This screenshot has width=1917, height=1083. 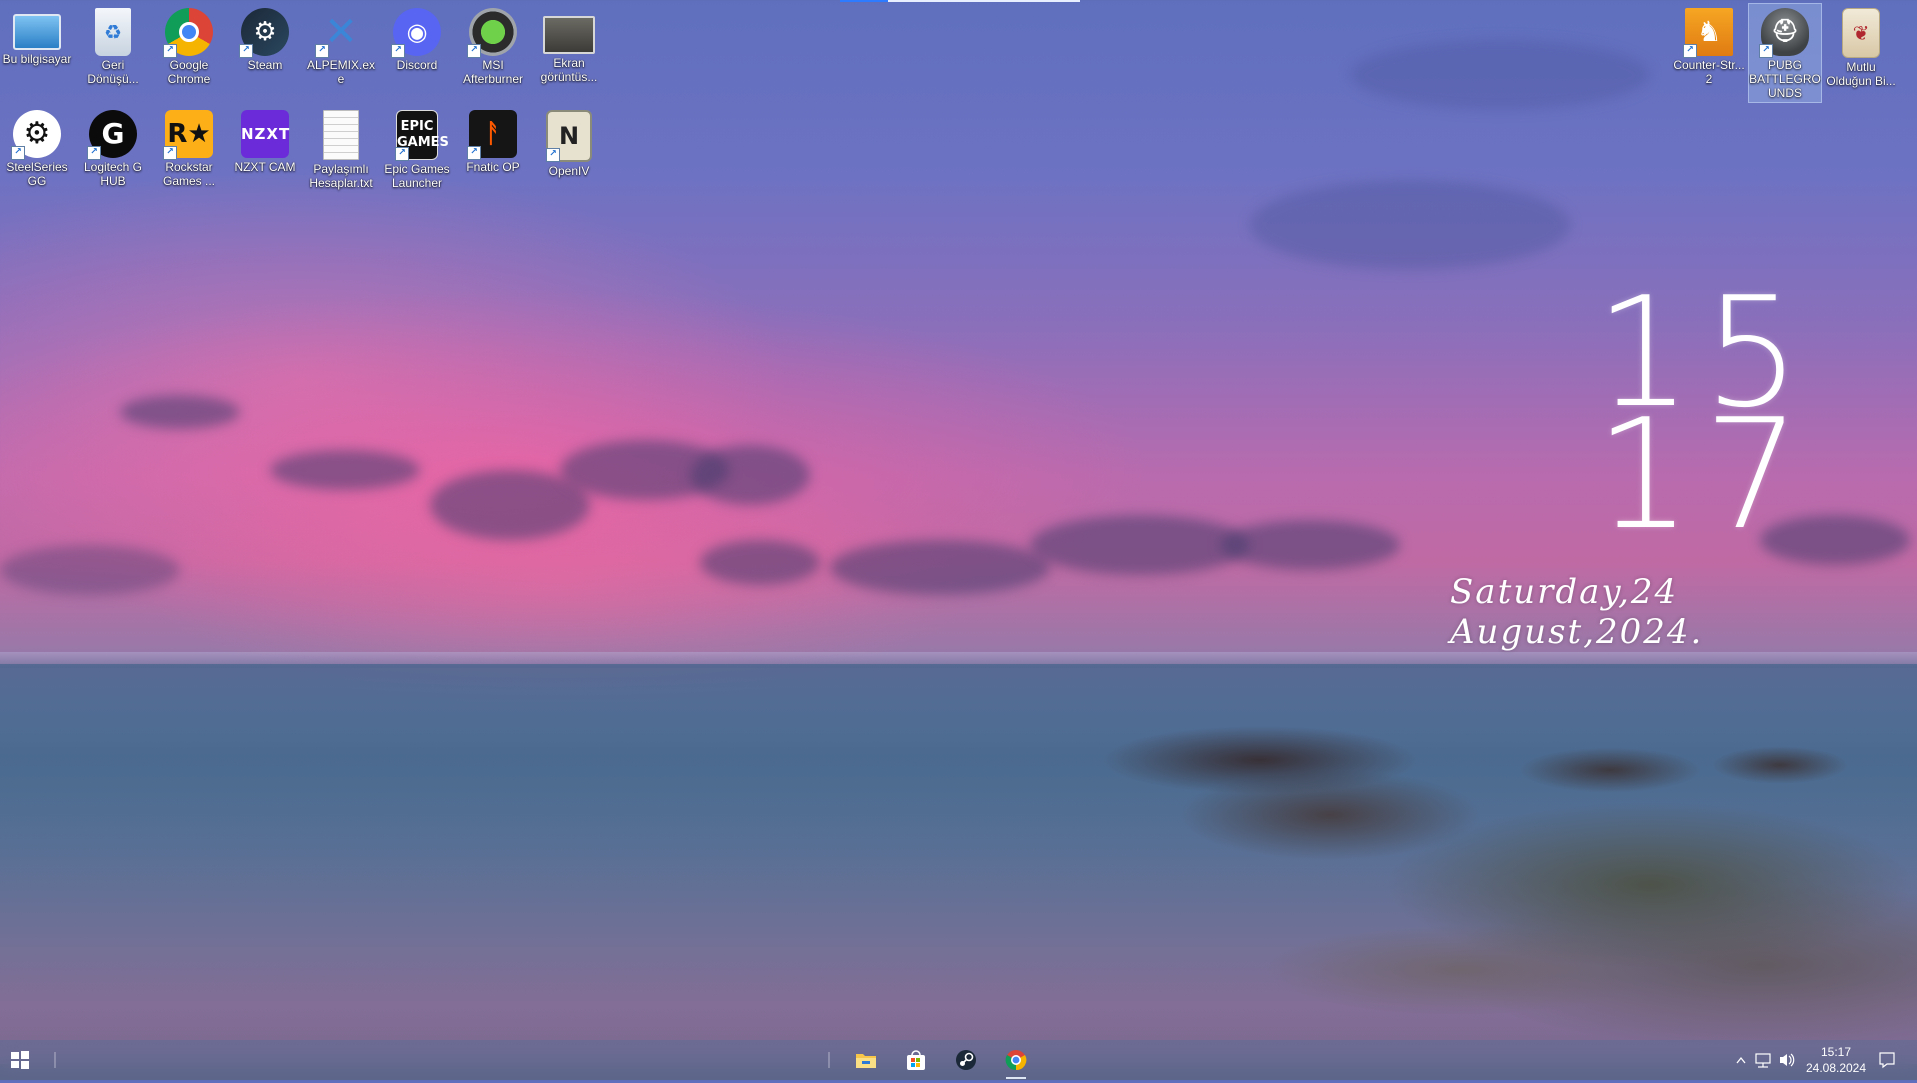 I want to click on desktop-icon-discord: ◉ ↗ Discord, so click(x=417, y=38).